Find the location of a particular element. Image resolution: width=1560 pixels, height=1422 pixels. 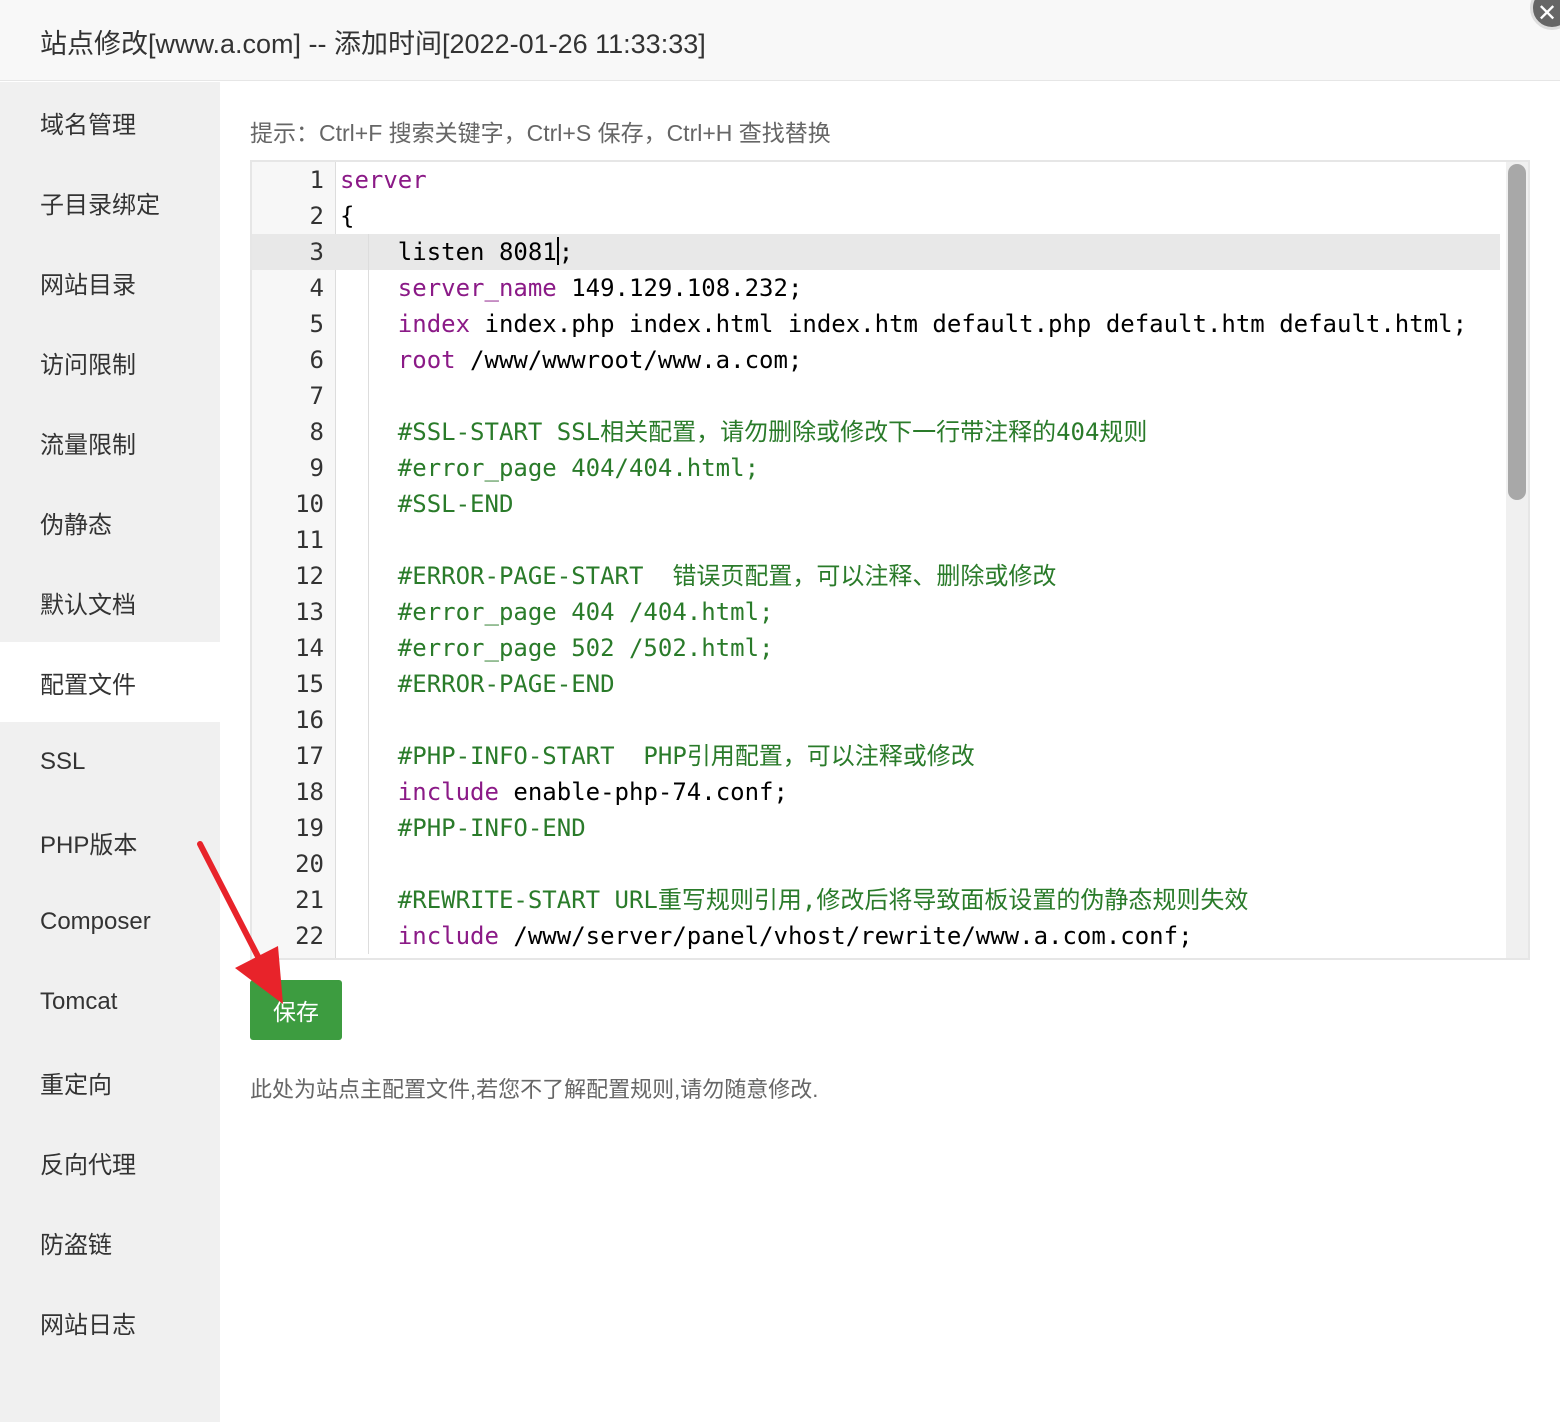

code-text: server_name 149.129.108.232; is located at coordinates (571, 288).